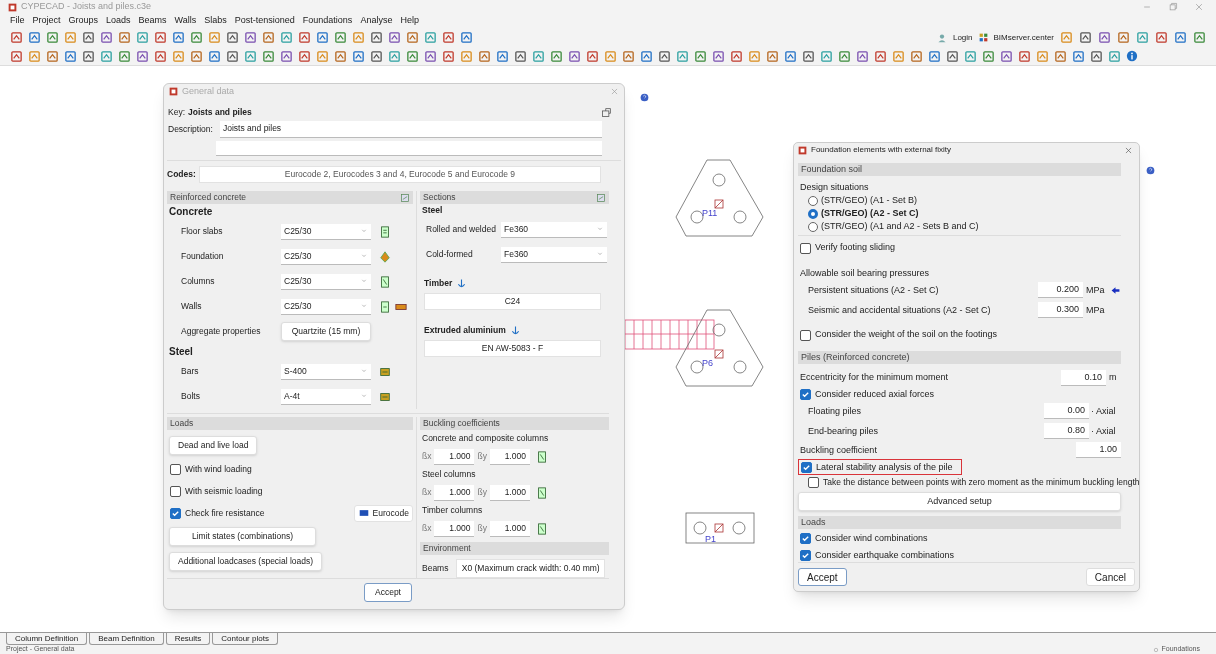 This screenshot has height=654, width=1216. What do you see at coordinates (409, 21) in the screenshot?
I see `menu-item: Help` at bounding box center [409, 21].